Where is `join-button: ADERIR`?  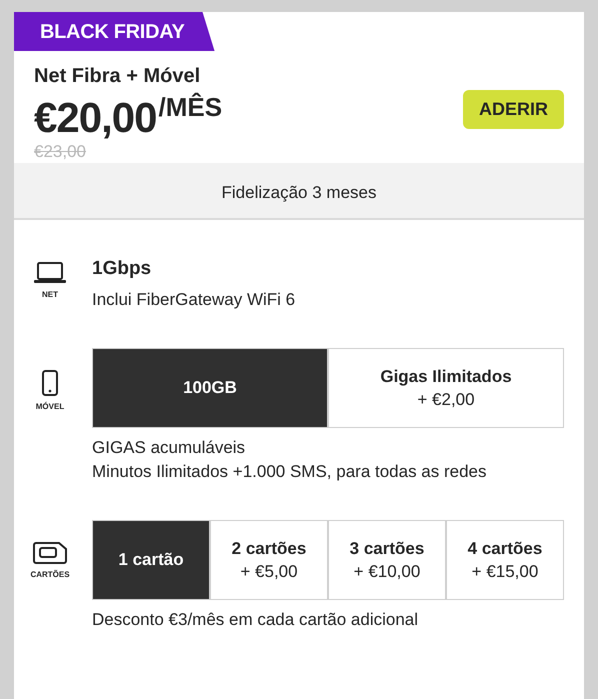 join-button: ADERIR is located at coordinates (513, 109).